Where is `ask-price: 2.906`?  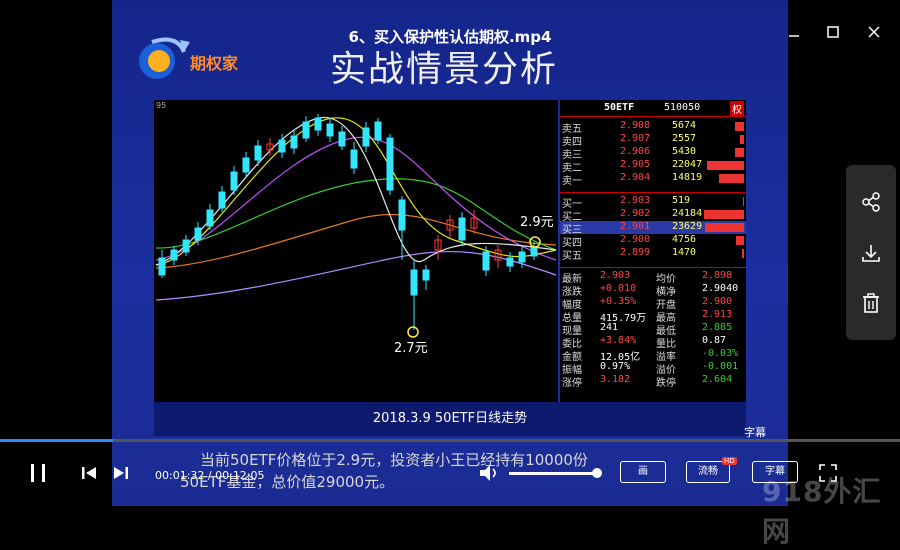 ask-price: 2.906 is located at coordinates (635, 151).